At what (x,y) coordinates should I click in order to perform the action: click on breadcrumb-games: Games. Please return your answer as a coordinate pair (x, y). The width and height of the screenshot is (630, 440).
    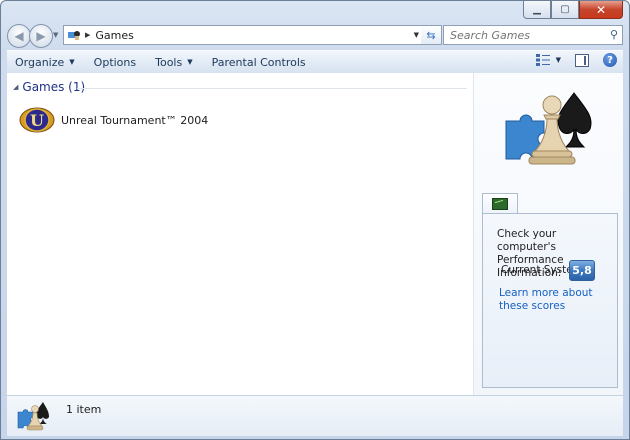
    Looking at the image, I should click on (114, 35).